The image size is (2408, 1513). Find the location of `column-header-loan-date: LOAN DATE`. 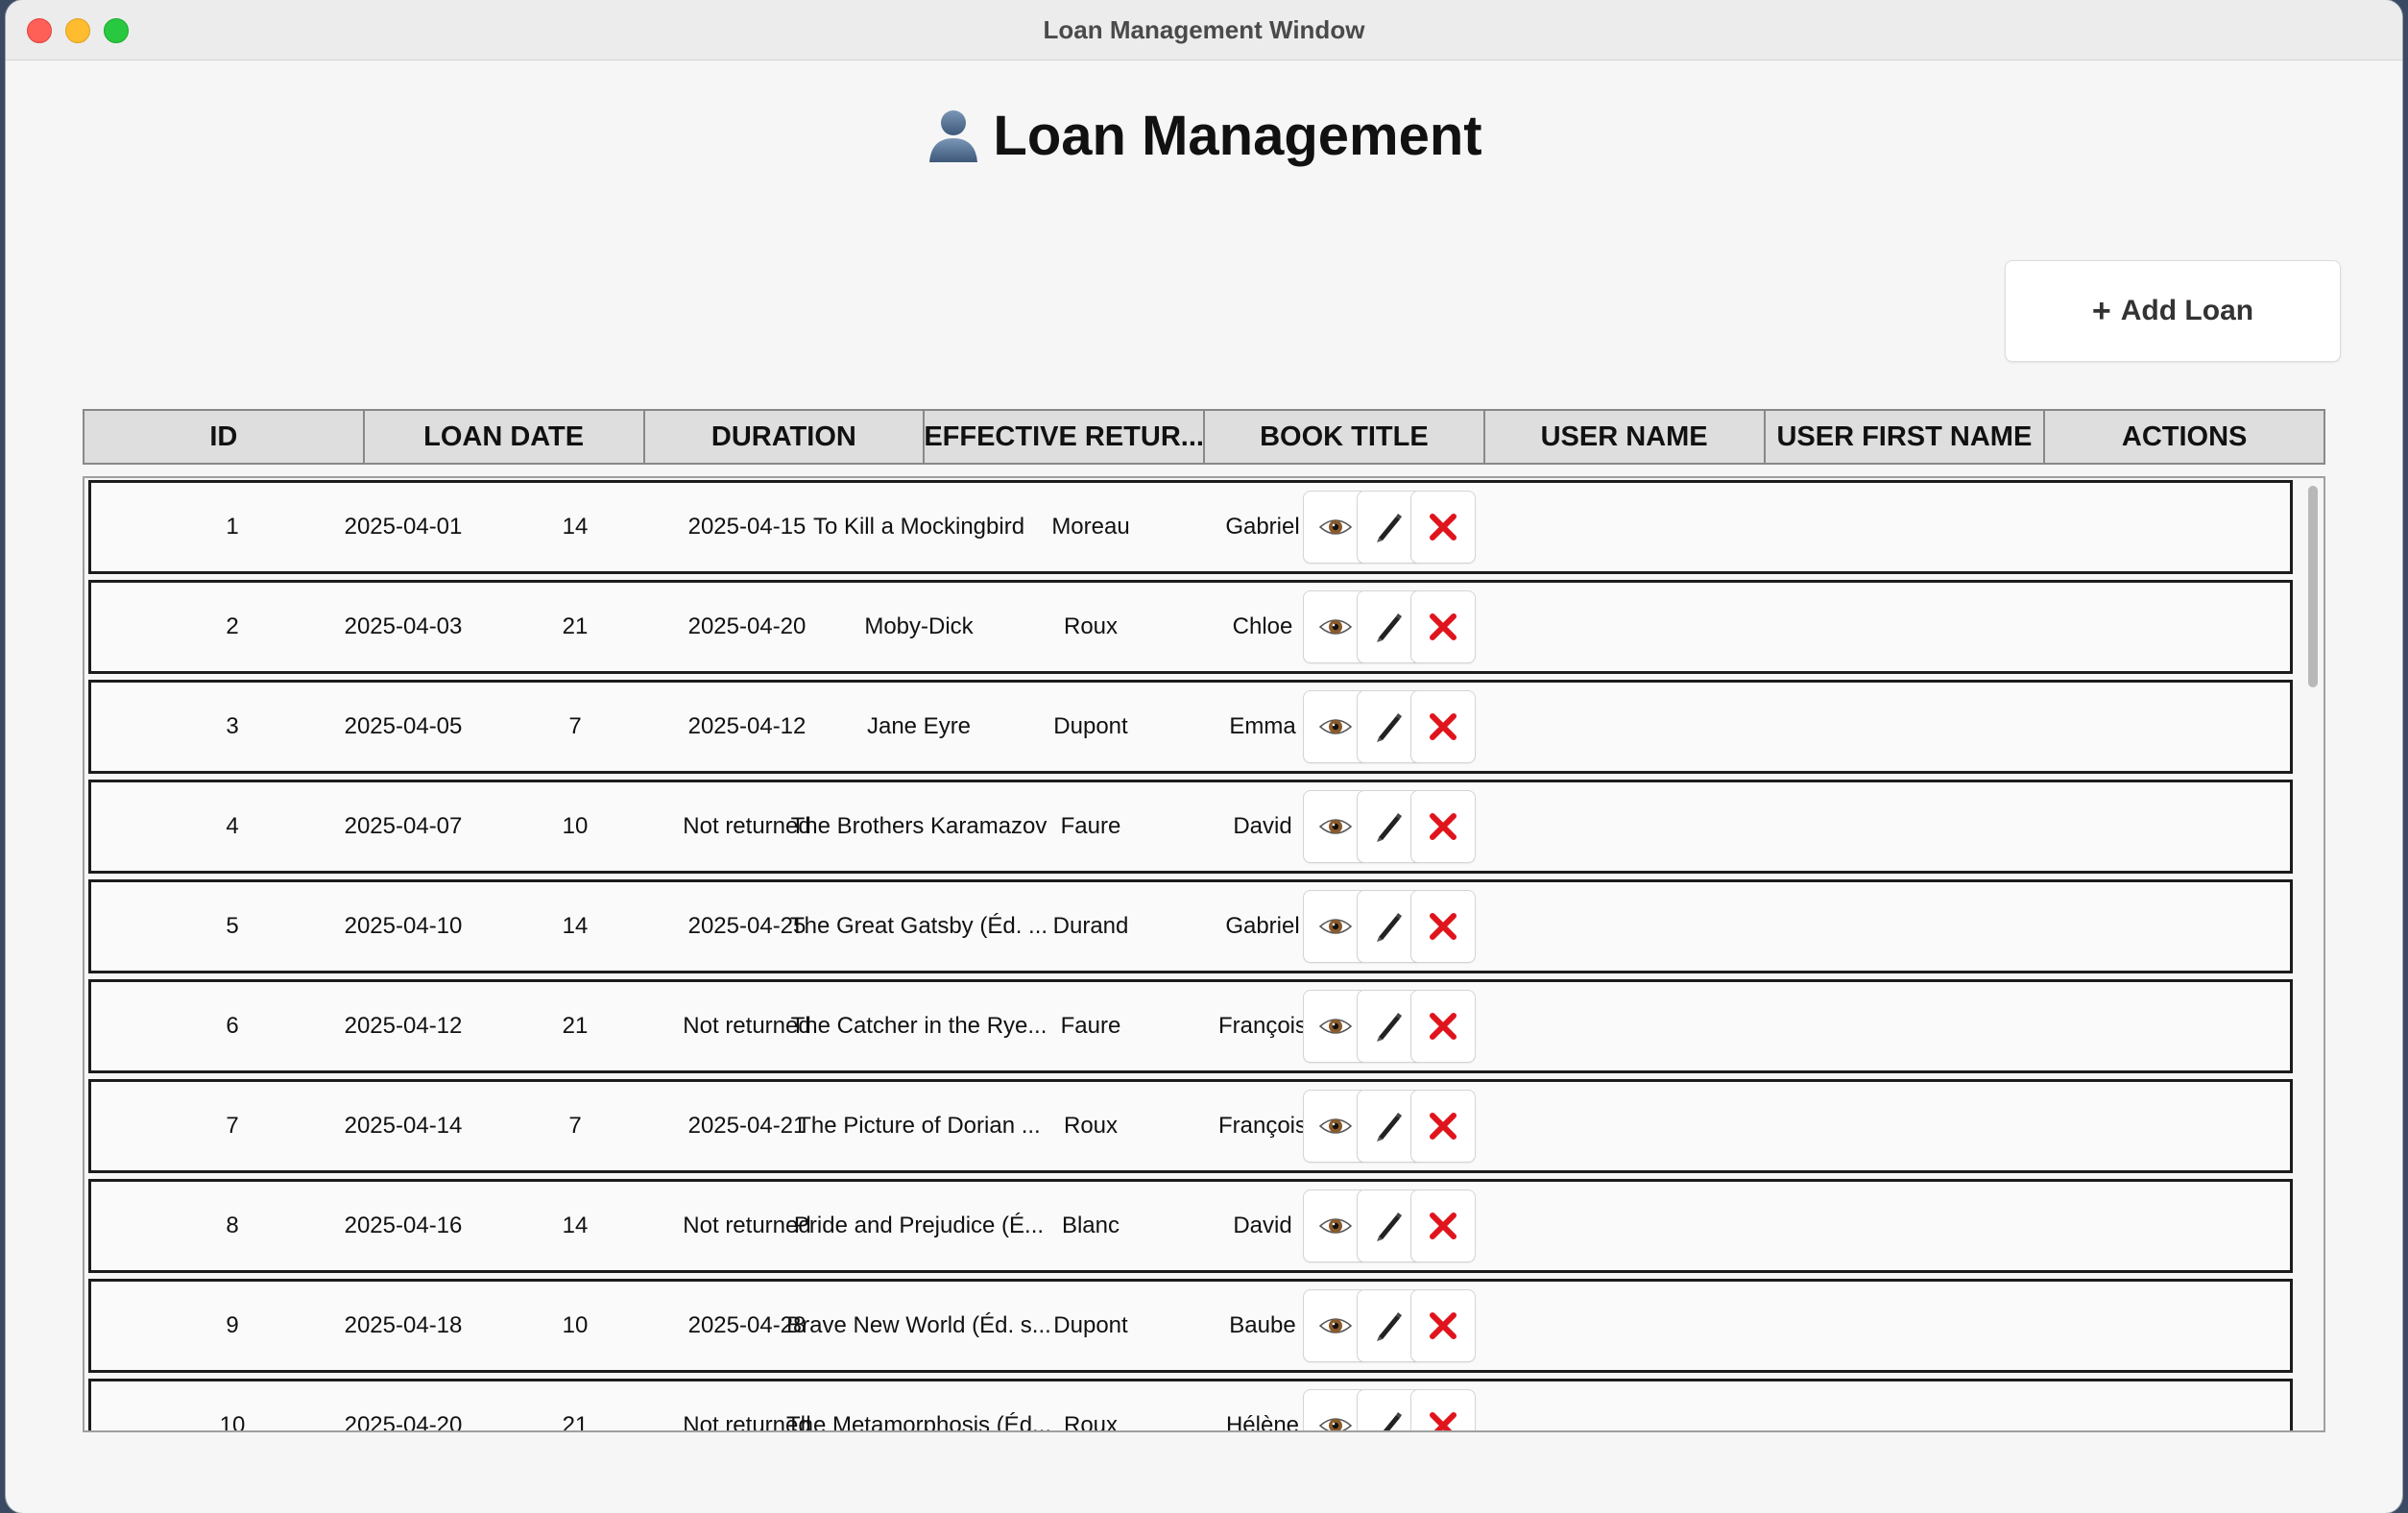

column-header-loan-date: LOAN DATE is located at coordinates (505, 437).